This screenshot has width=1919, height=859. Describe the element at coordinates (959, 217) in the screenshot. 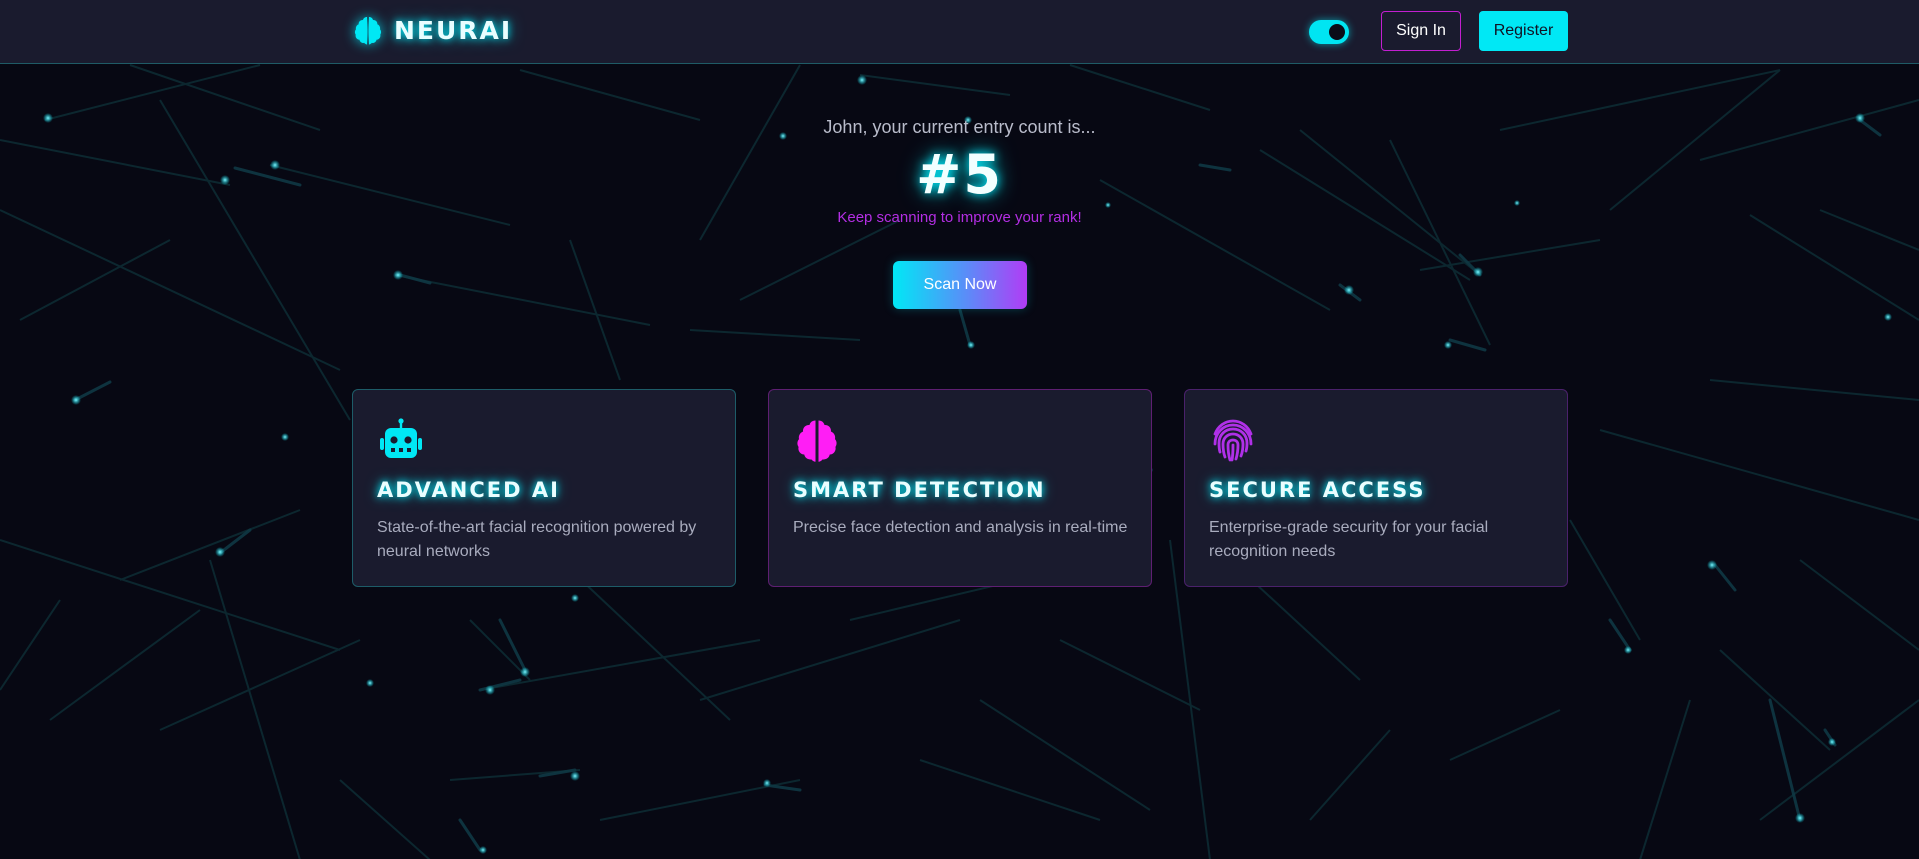

I see `encourage-text: Keep scanning to improve your rank!` at that location.